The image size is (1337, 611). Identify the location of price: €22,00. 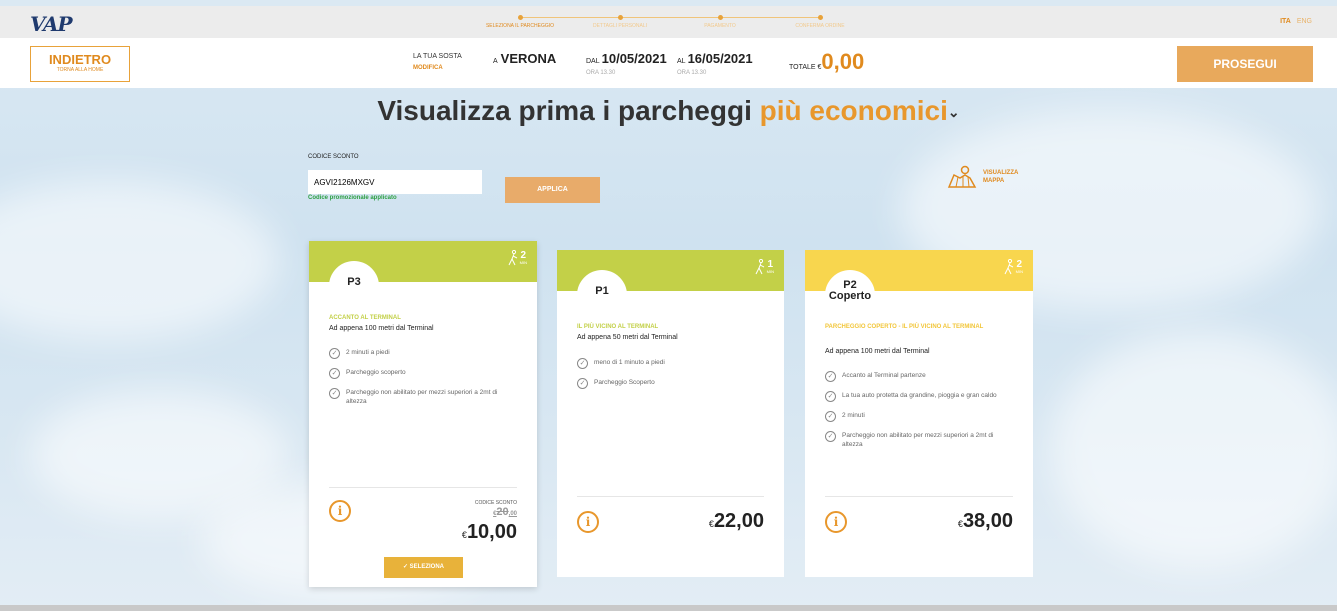
(736, 521).